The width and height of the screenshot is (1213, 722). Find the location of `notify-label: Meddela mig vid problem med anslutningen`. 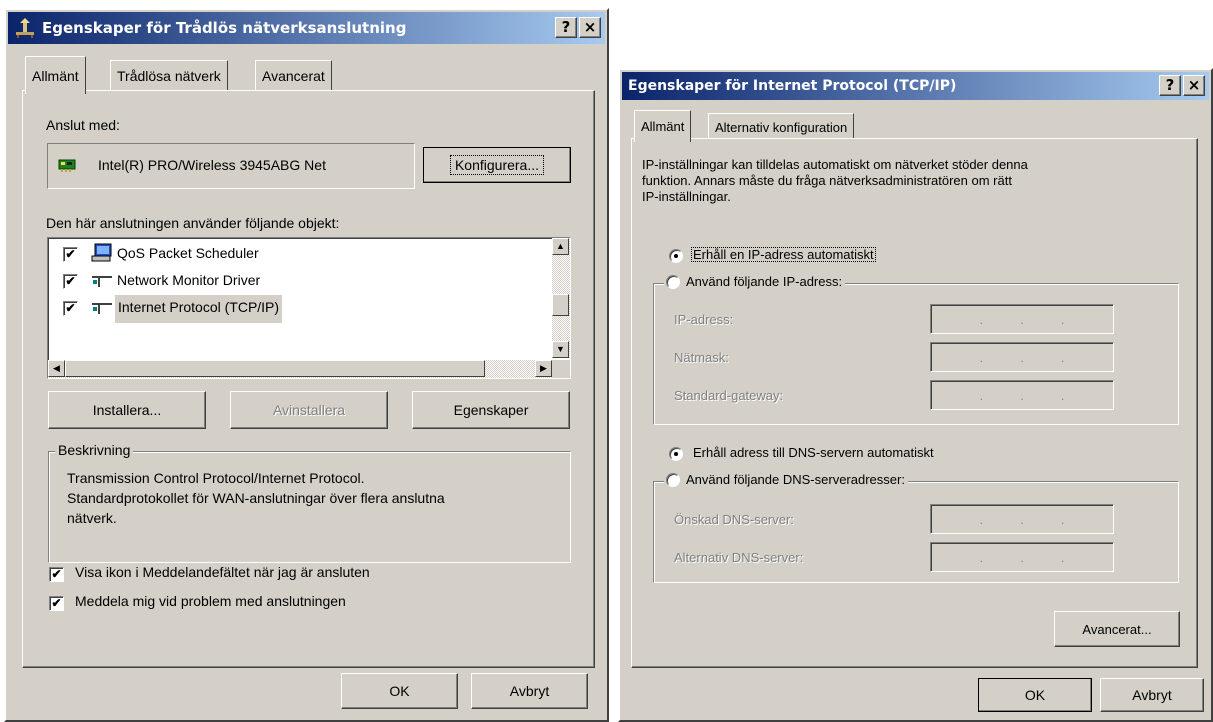

notify-label: Meddela mig vid problem med anslutningen is located at coordinates (210, 601).